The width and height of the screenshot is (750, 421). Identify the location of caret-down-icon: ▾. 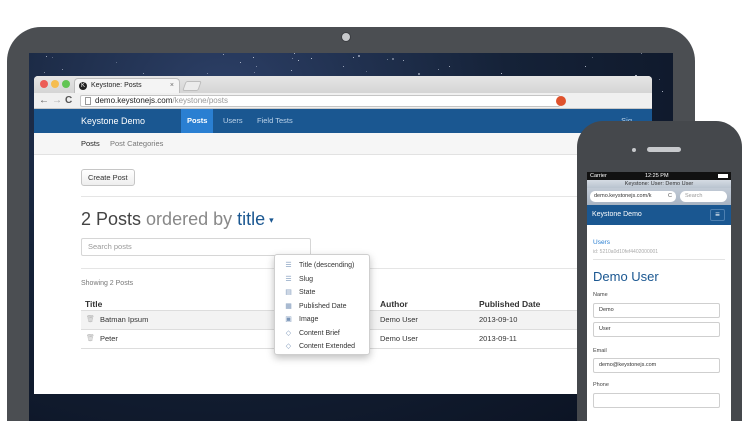
(271, 220).